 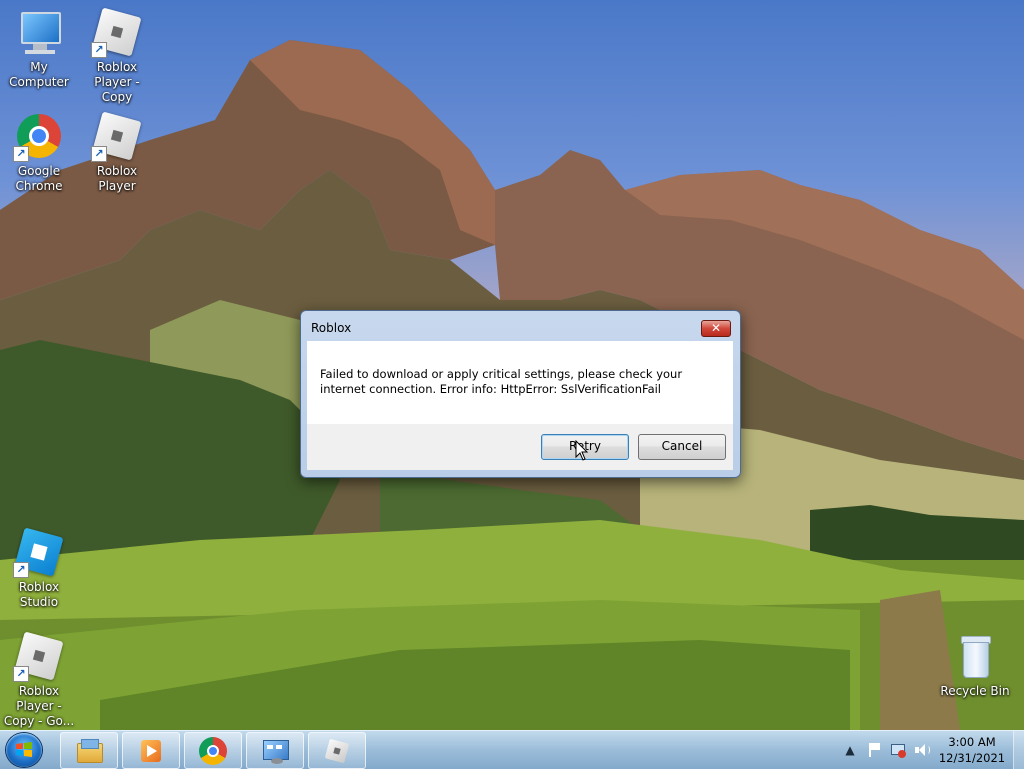 I want to click on windows-explorer-icon, so click(x=89, y=751).